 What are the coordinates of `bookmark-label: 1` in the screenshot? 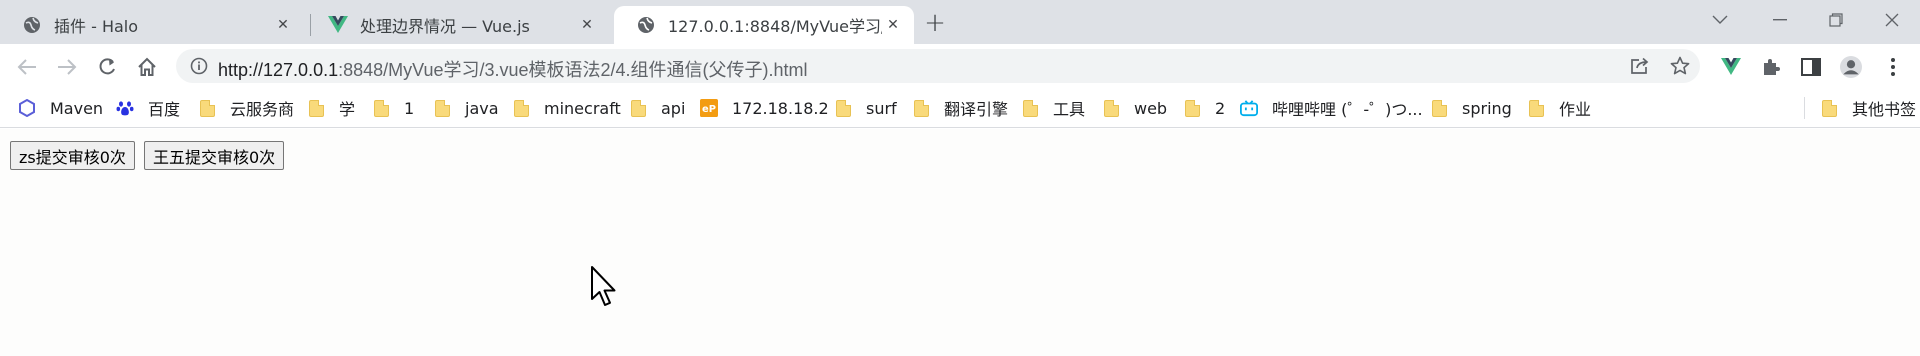 It's located at (409, 108).